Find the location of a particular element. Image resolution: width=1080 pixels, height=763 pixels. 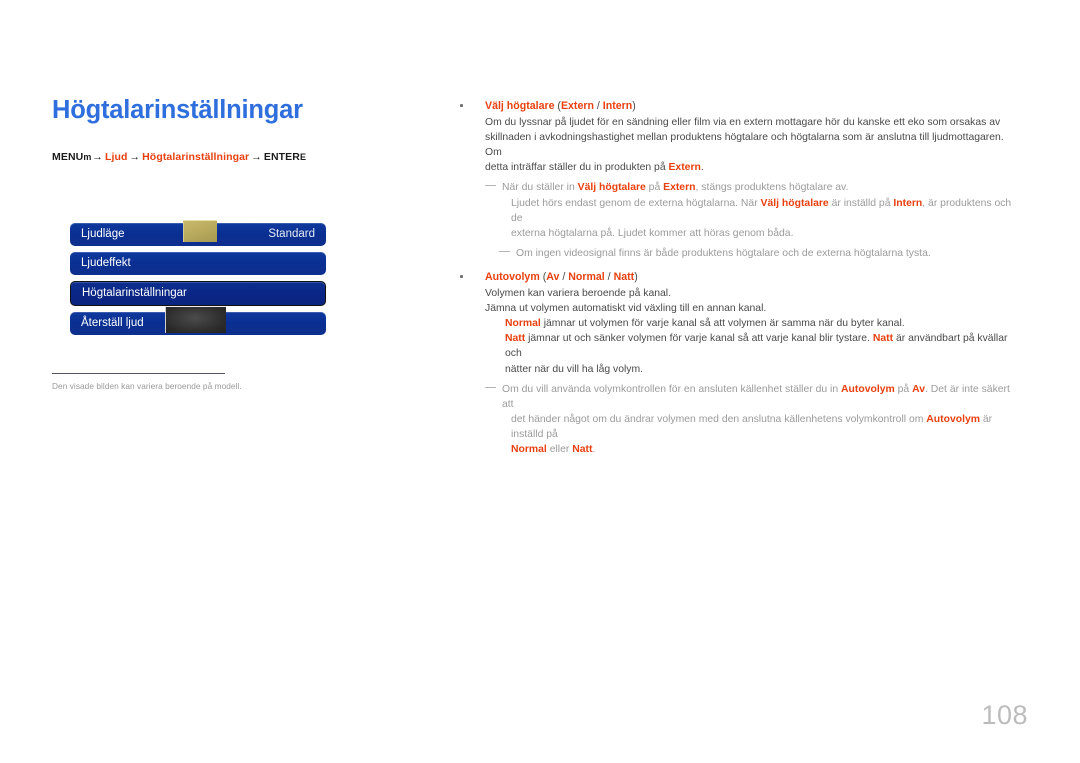

breadcrumb-arrow-2-icon: → is located at coordinates (135, 157).